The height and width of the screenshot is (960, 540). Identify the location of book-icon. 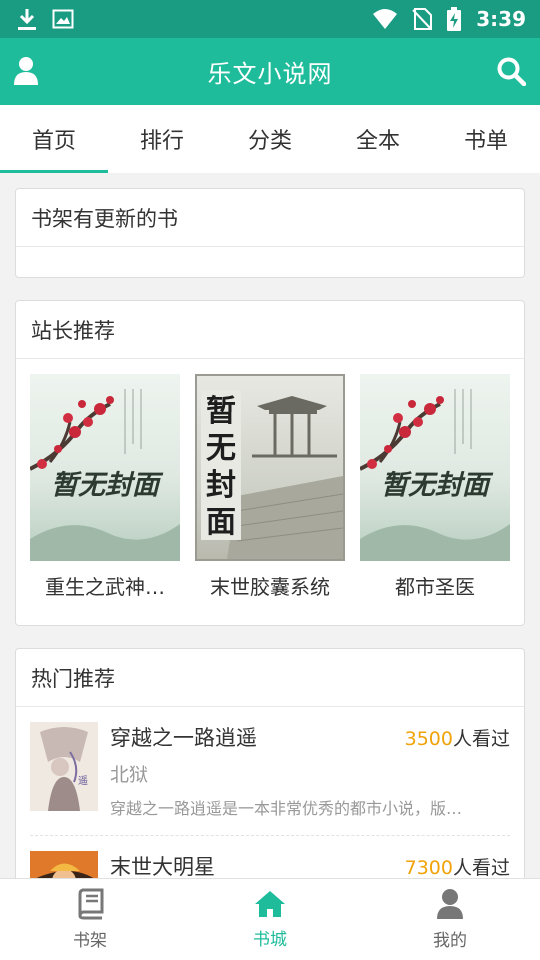
(91, 904).